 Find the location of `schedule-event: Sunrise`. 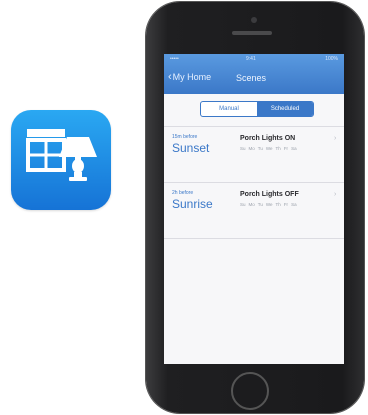

schedule-event: Sunrise is located at coordinates (192, 204).